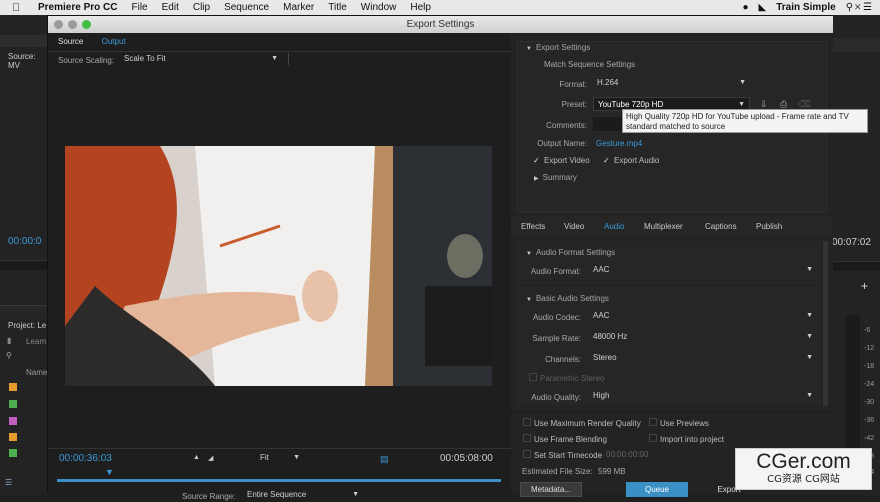 The width and height of the screenshot is (880, 502). What do you see at coordinates (849, 7) in the screenshot?
I see `spotlight-icon: ⚲` at bounding box center [849, 7].